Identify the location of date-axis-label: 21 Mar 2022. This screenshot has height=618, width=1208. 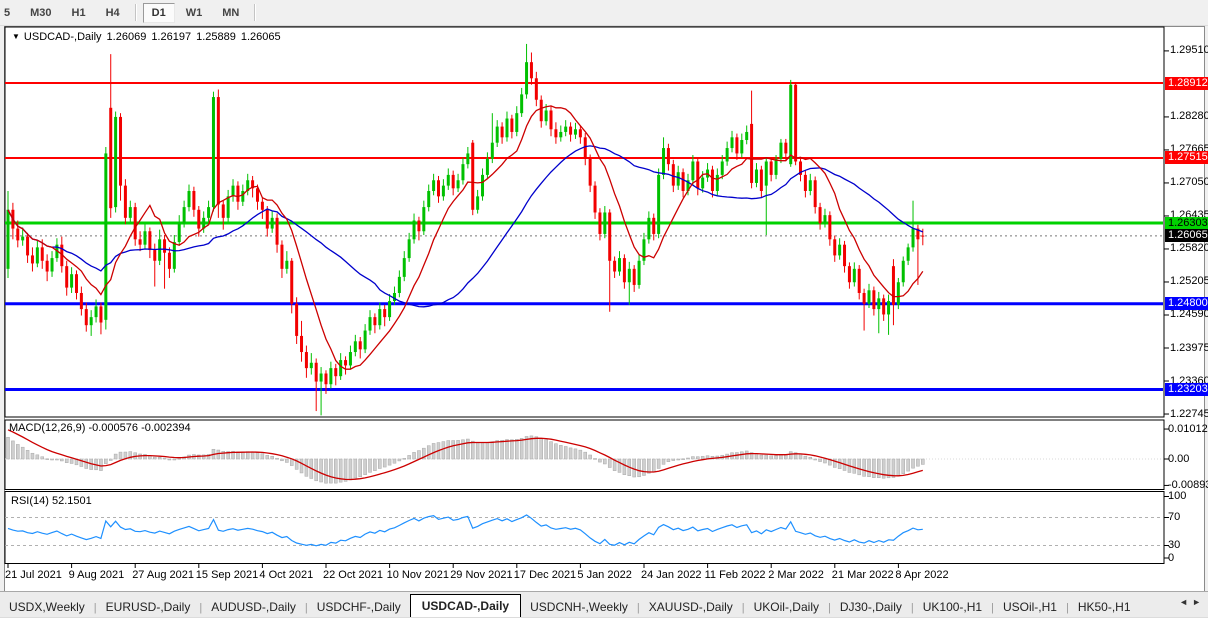
(862, 575).